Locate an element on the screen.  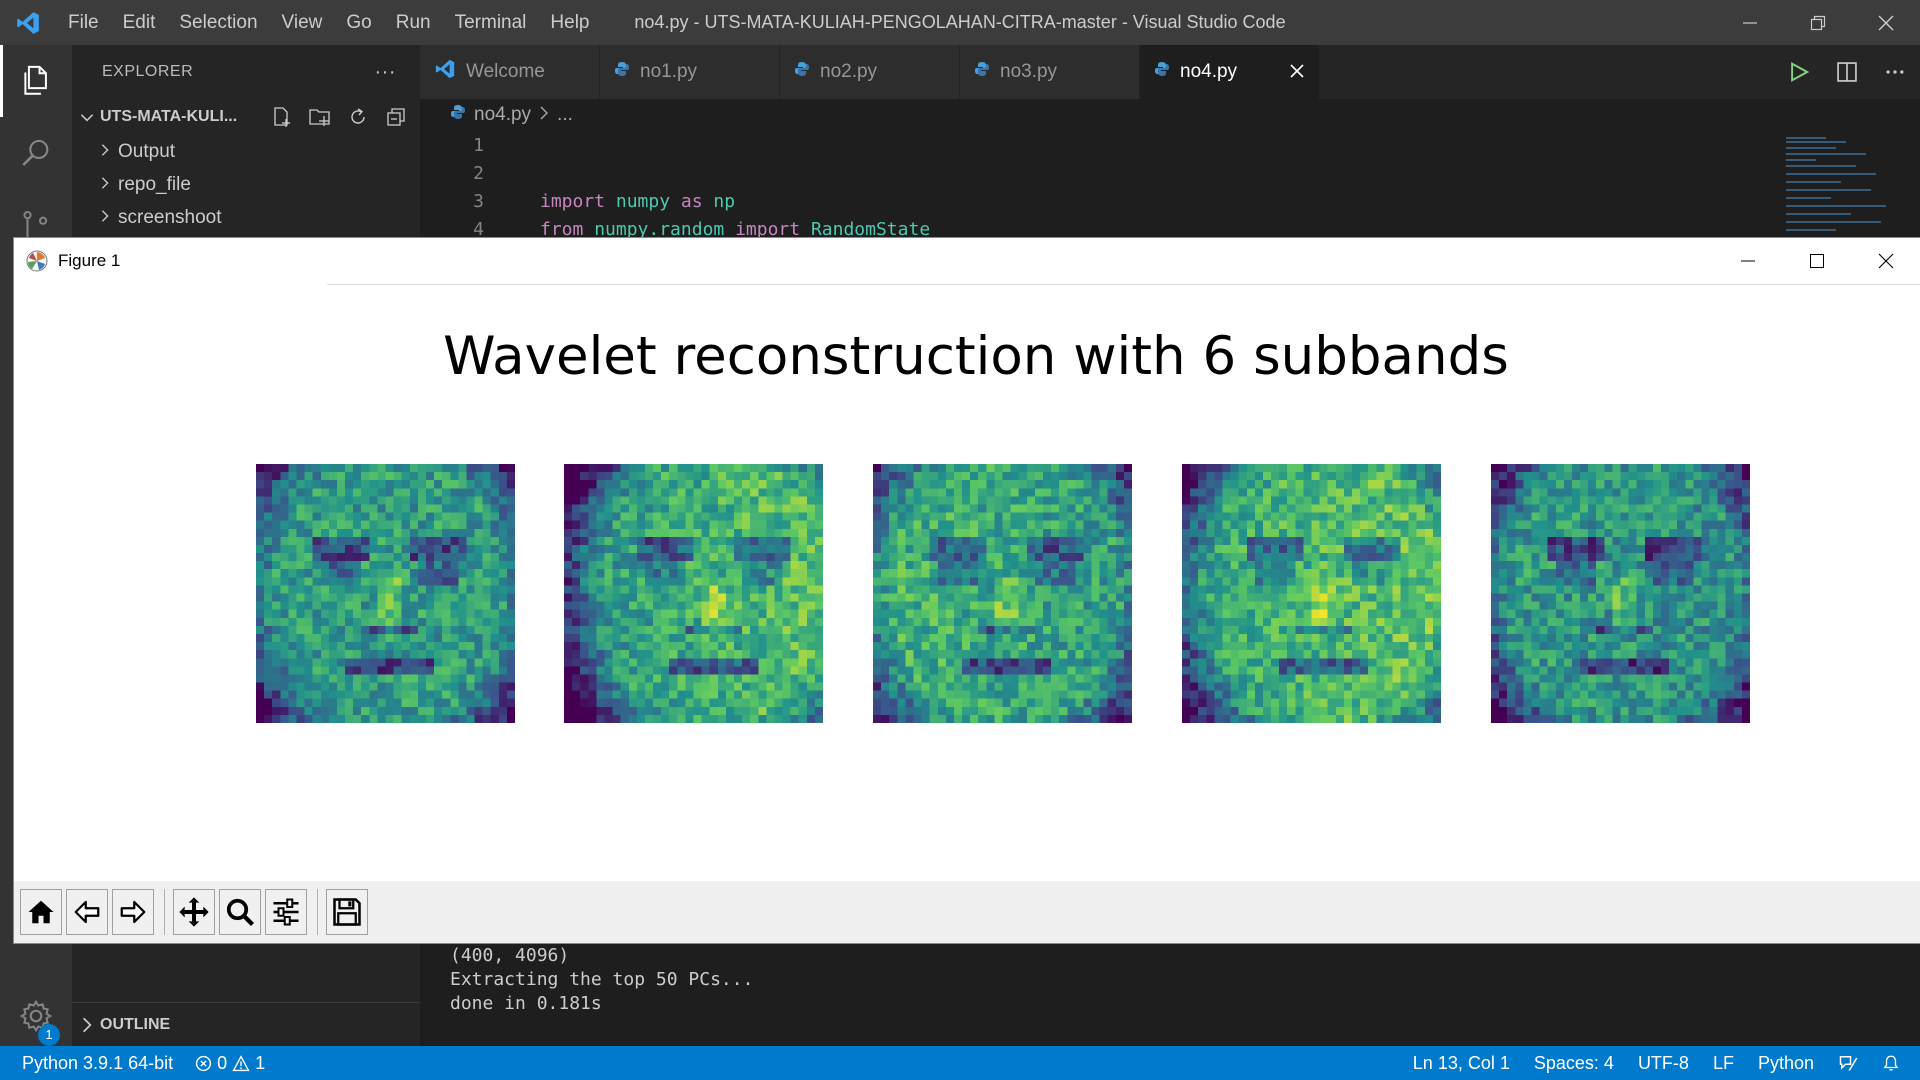
home-button is located at coordinates (41, 912).